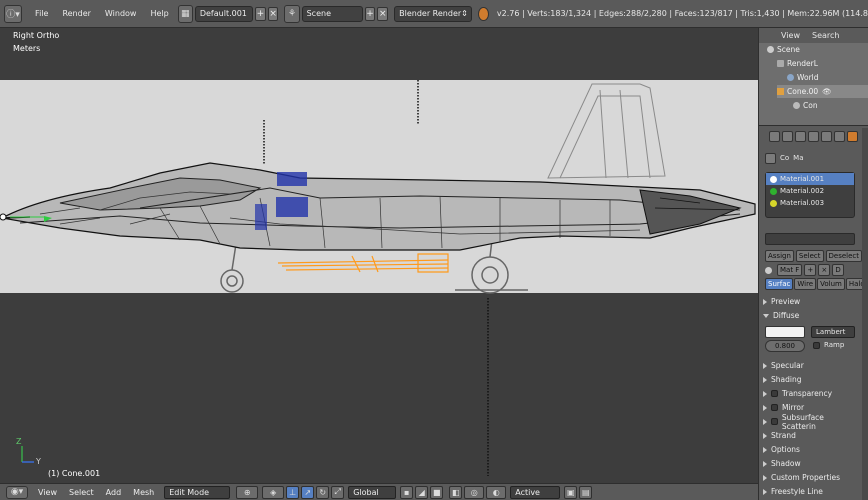  What do you see at coordinates (816, 345) in the screenshot?
I see `ramp-checkbox` at bounding box center [816, 345].